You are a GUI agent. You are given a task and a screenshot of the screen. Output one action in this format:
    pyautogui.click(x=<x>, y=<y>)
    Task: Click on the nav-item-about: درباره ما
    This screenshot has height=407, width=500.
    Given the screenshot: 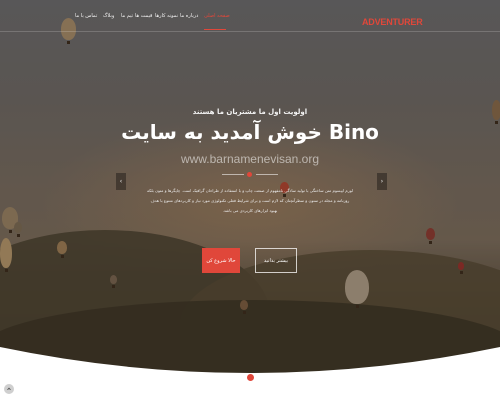 What is the action you would take?
    pyautogui.click(x=189, y=16)
    